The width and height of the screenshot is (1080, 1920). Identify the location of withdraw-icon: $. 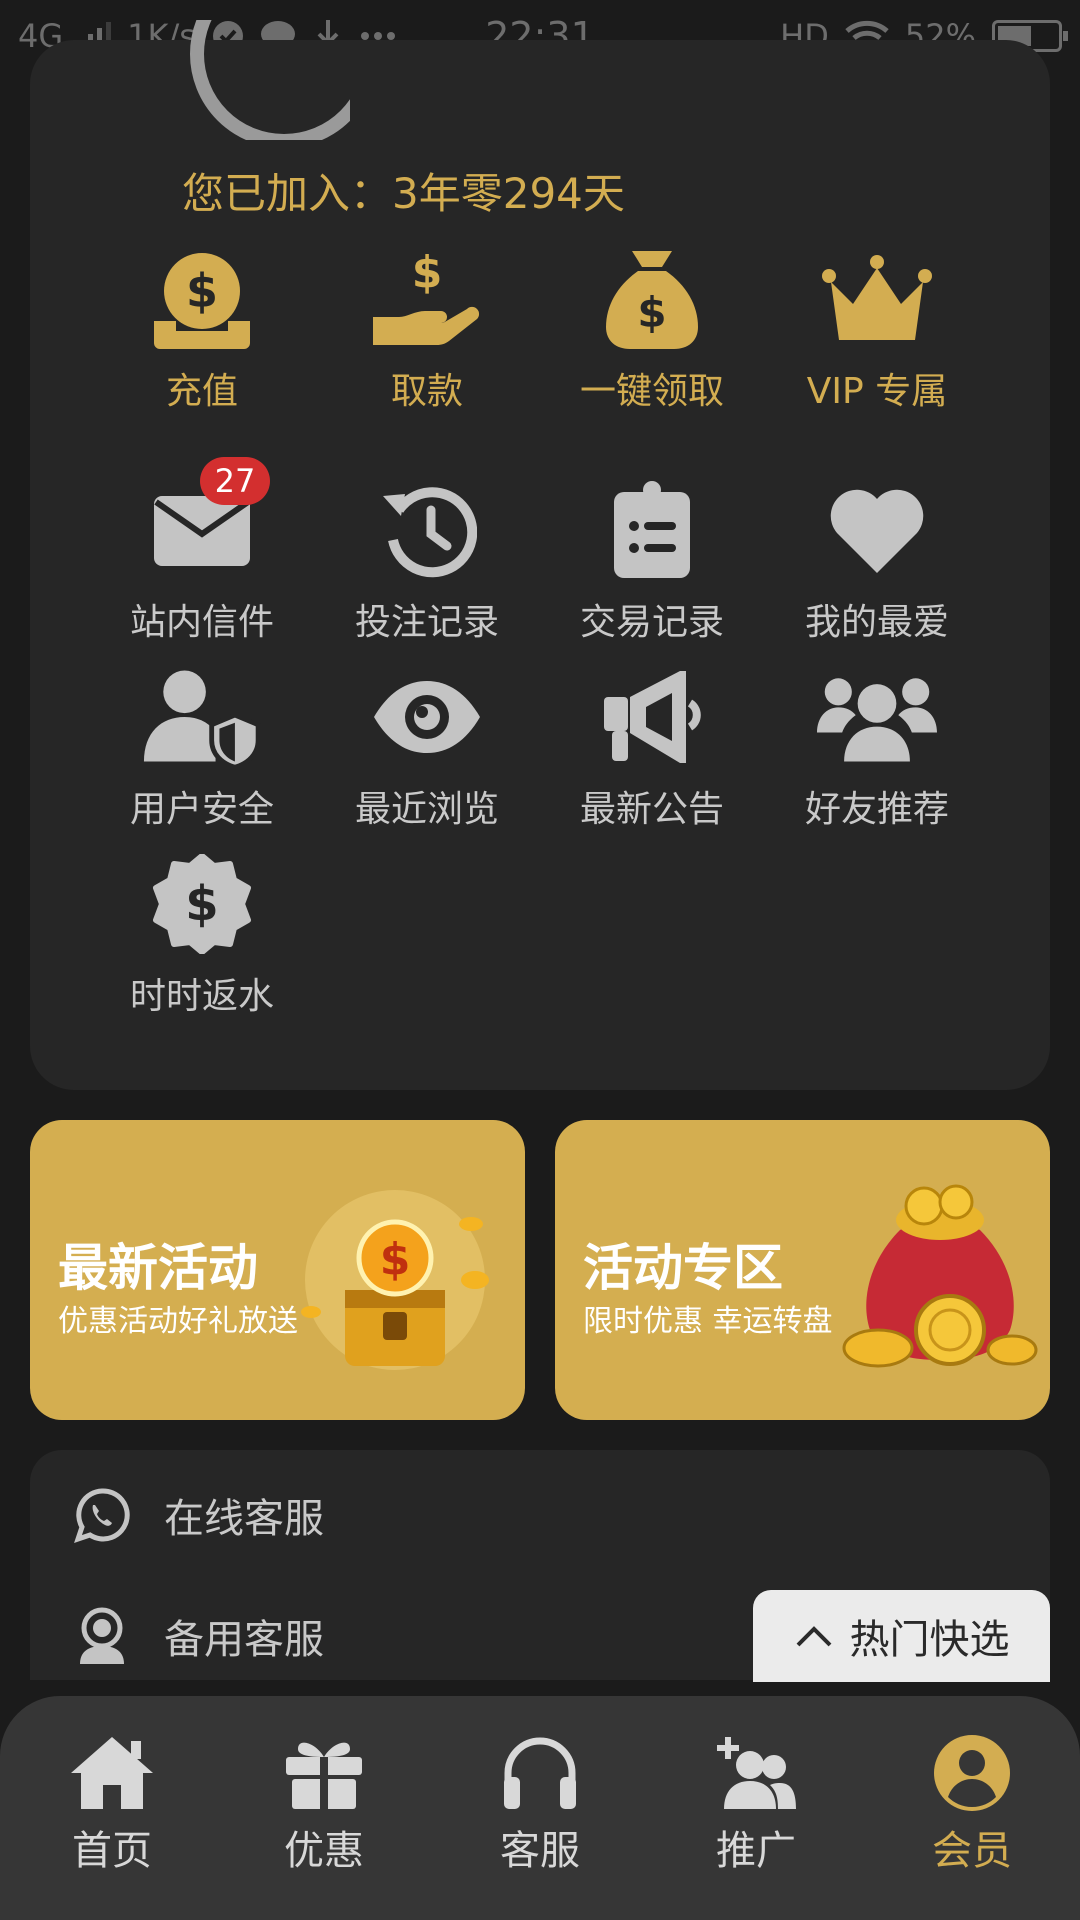
(427, 299).